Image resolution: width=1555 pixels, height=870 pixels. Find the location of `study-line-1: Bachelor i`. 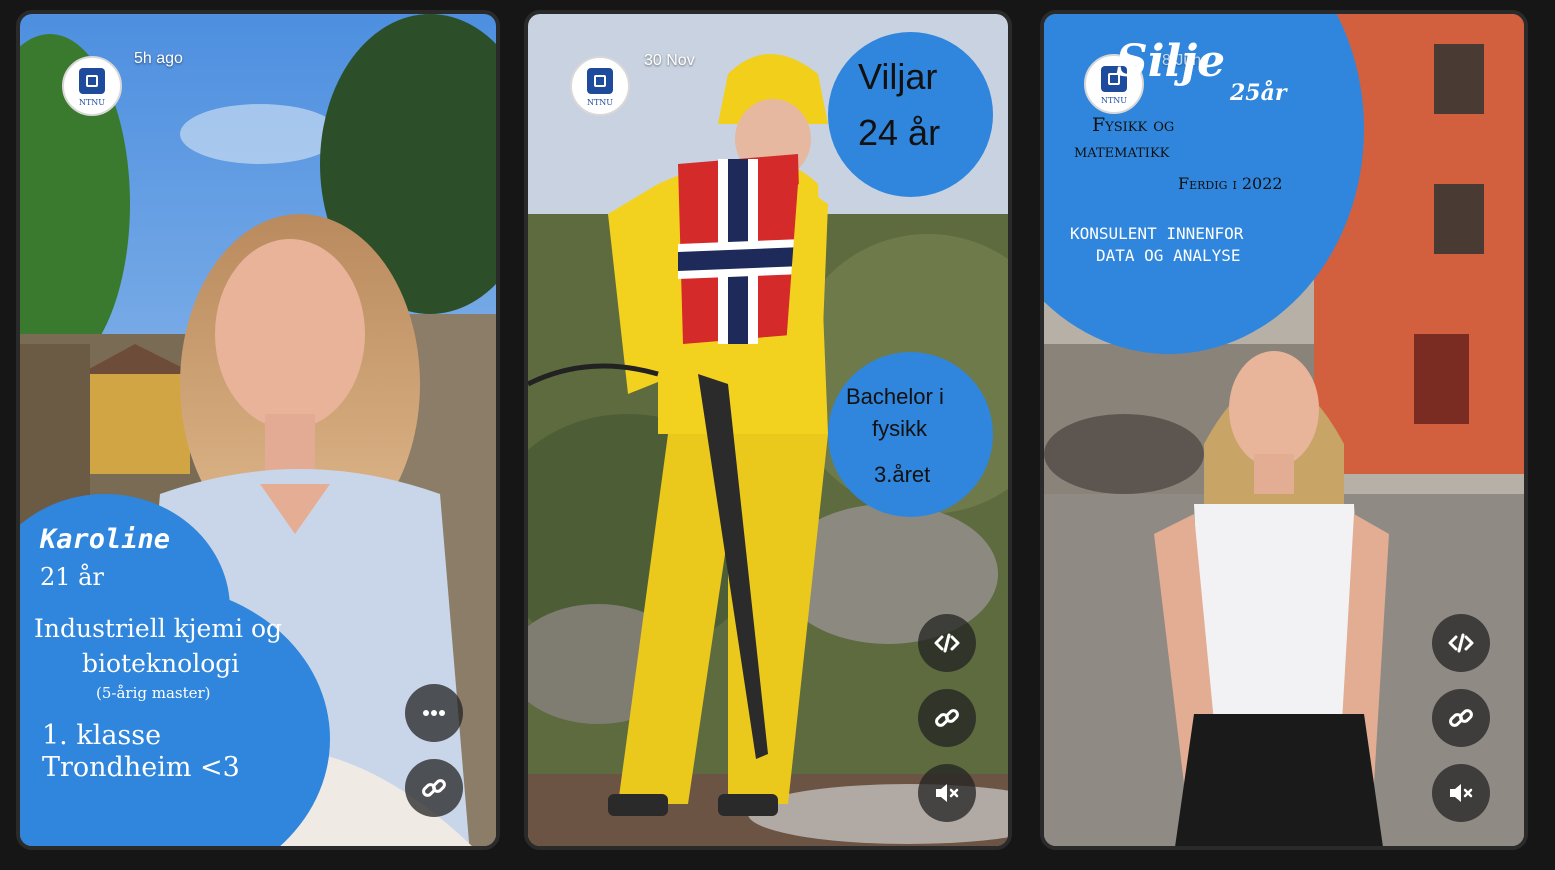

study-line-1: Bachelor i is located at coordinates (895, 396).